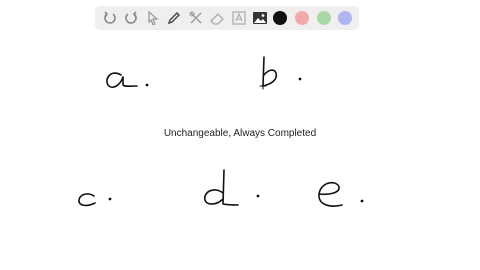  What do you see at coordinates (95, 200) in the screenshot?
I see `handwritten-letter-c` at bounding box center [95, 200].